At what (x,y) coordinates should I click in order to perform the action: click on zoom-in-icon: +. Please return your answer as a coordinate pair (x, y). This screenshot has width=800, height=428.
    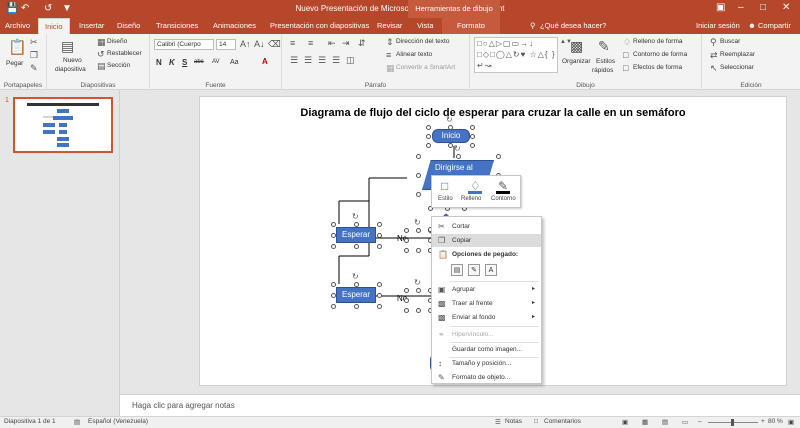
    Looking at the image, I should click on (763, 421).